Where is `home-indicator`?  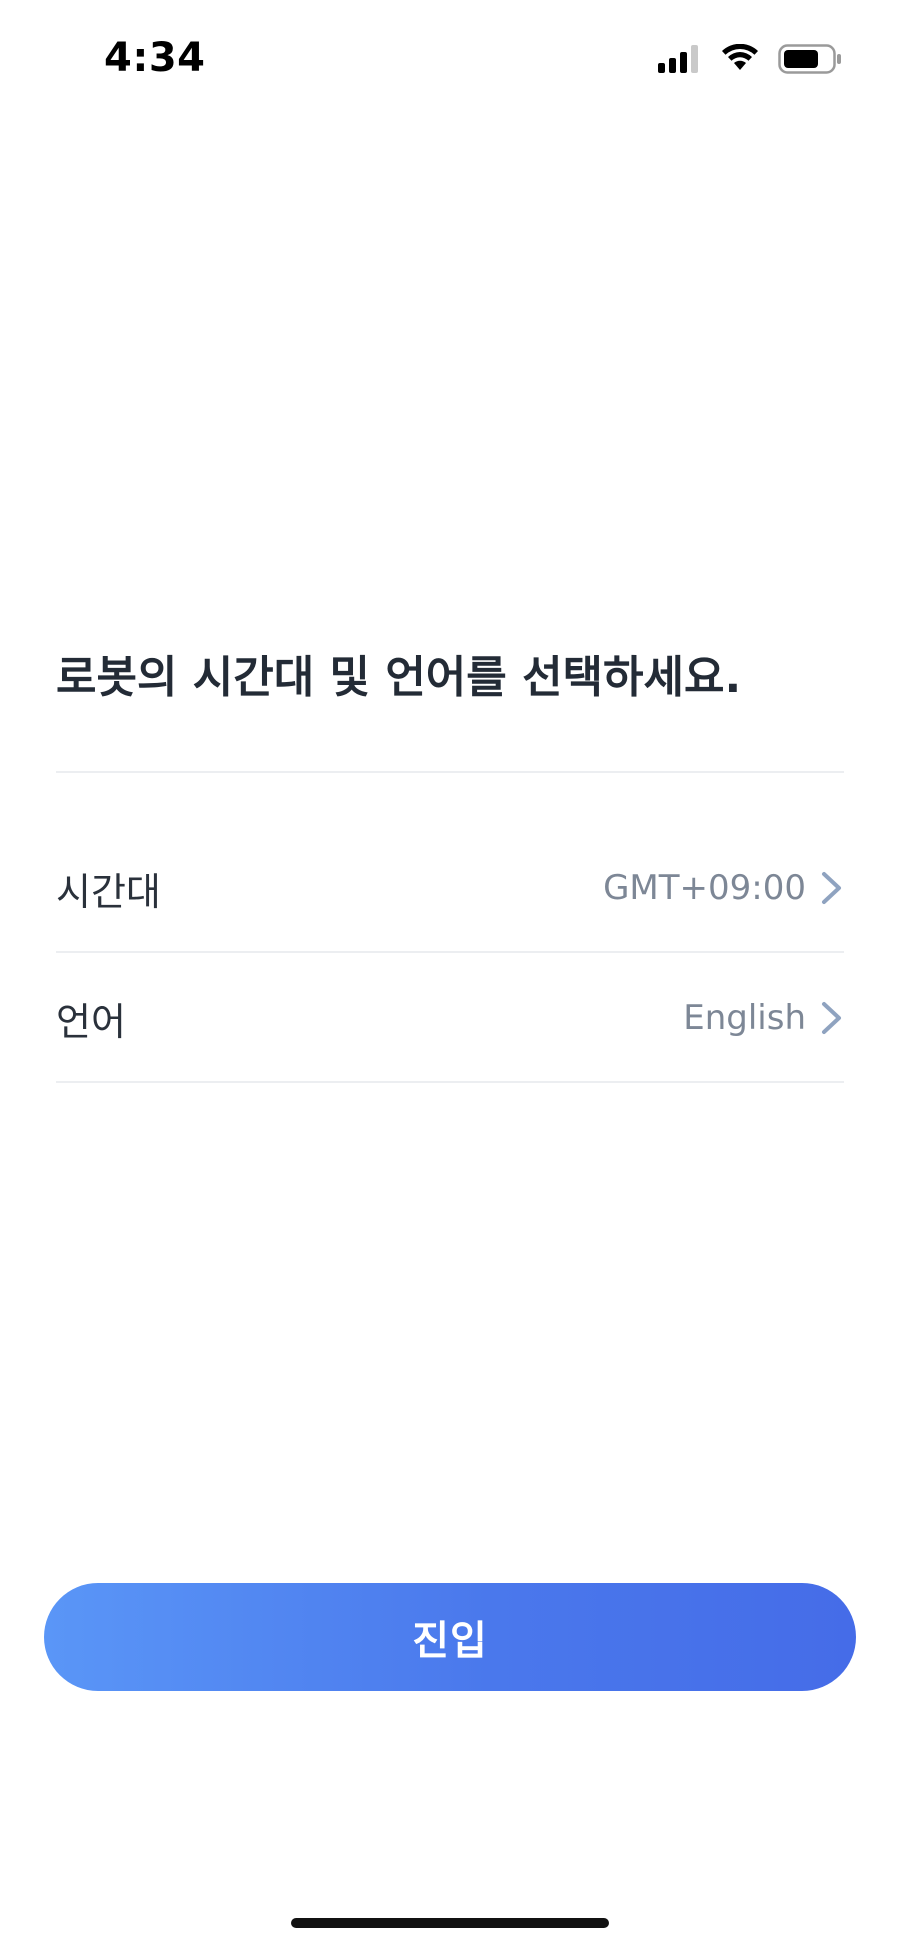
home-indicator is located at coordinates (450, 1923).